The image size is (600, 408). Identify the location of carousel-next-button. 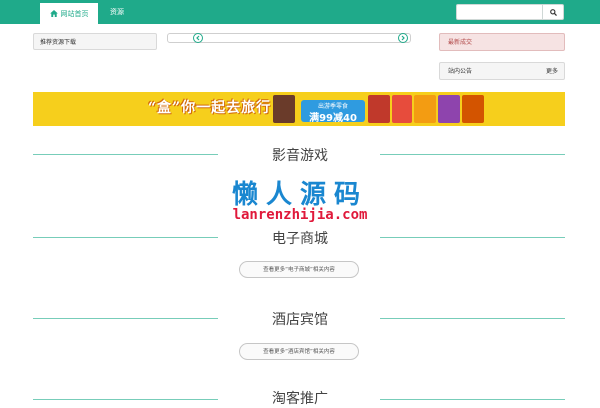
(403, 38).